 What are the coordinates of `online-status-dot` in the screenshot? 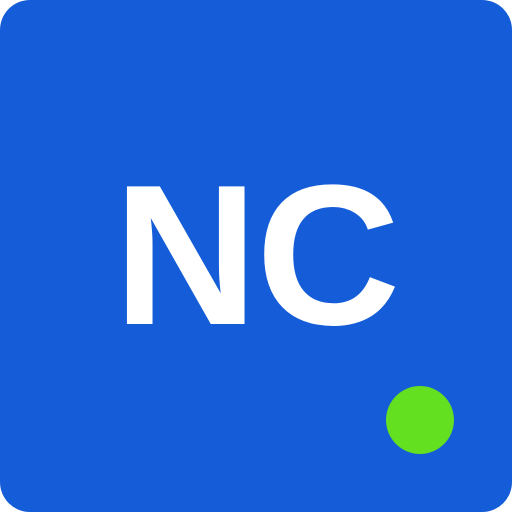 It's located at (420, 420).